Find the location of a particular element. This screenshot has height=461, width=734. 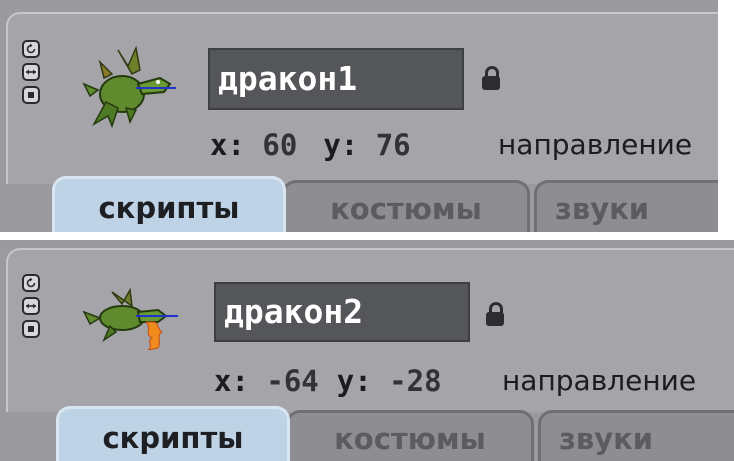

sprite-coordinates: x: -64 y: -28 is located at coordinates (328, 381).